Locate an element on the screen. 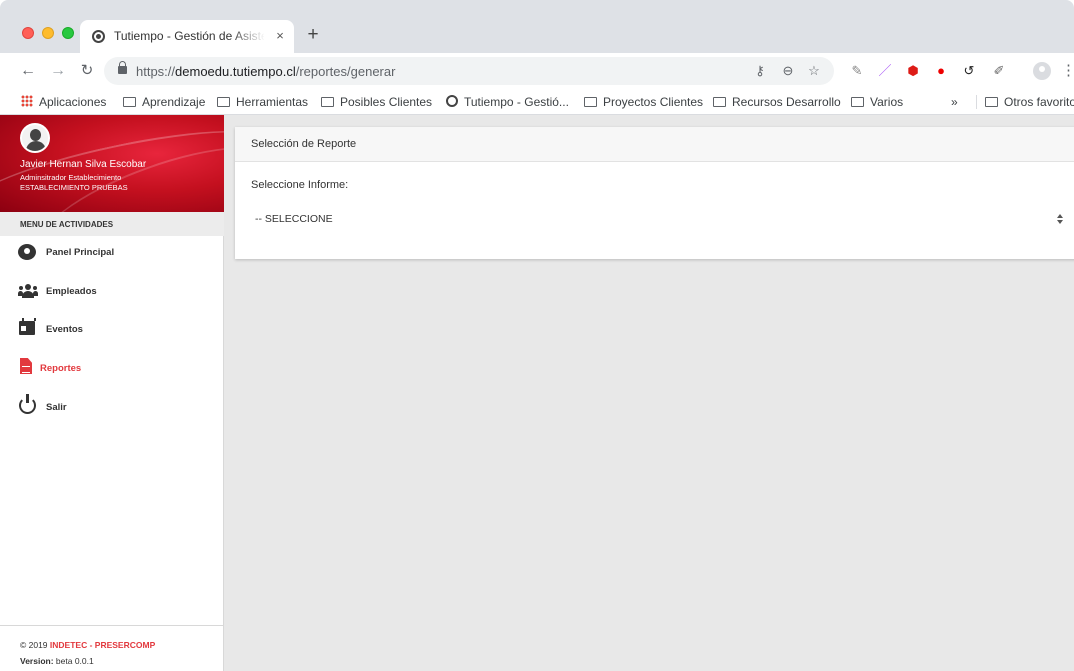 This screenshot has height=671, width=1074. user-name: Javier Hernan Silva Escobar is located at coordinates (83, 164).